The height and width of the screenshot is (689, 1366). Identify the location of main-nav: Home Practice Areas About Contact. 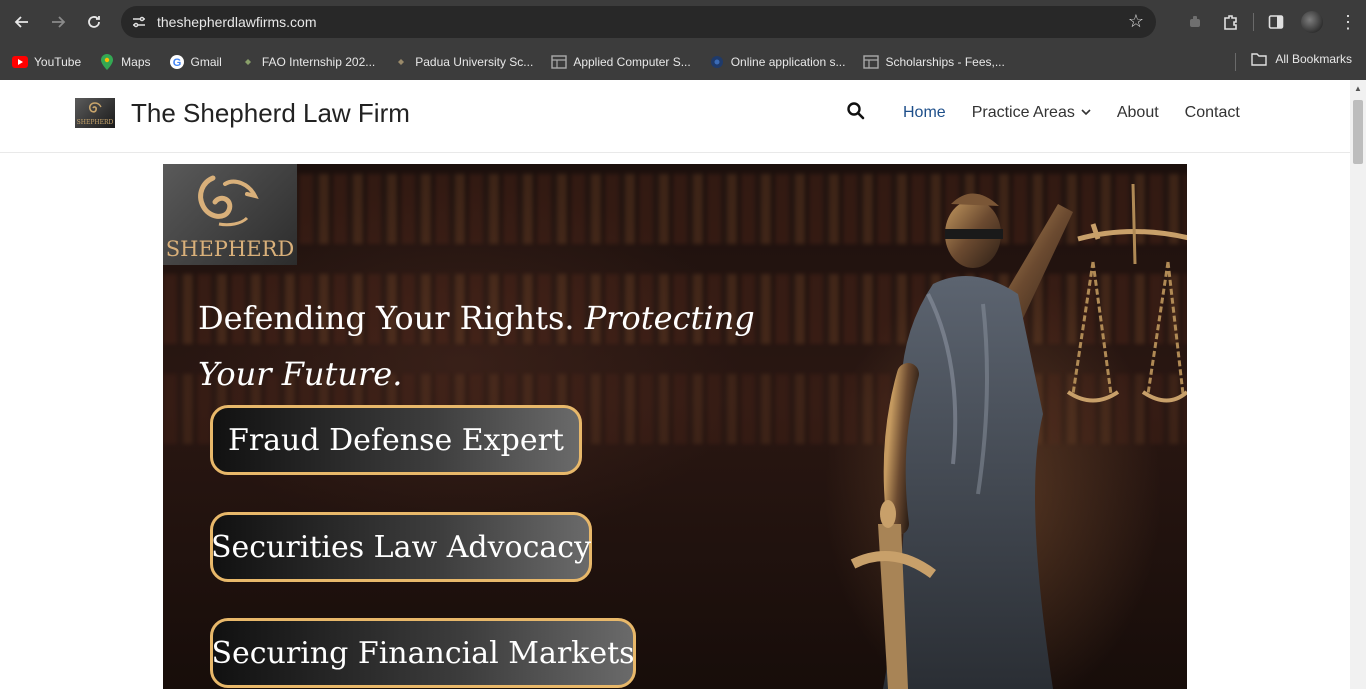
(1084, 113).